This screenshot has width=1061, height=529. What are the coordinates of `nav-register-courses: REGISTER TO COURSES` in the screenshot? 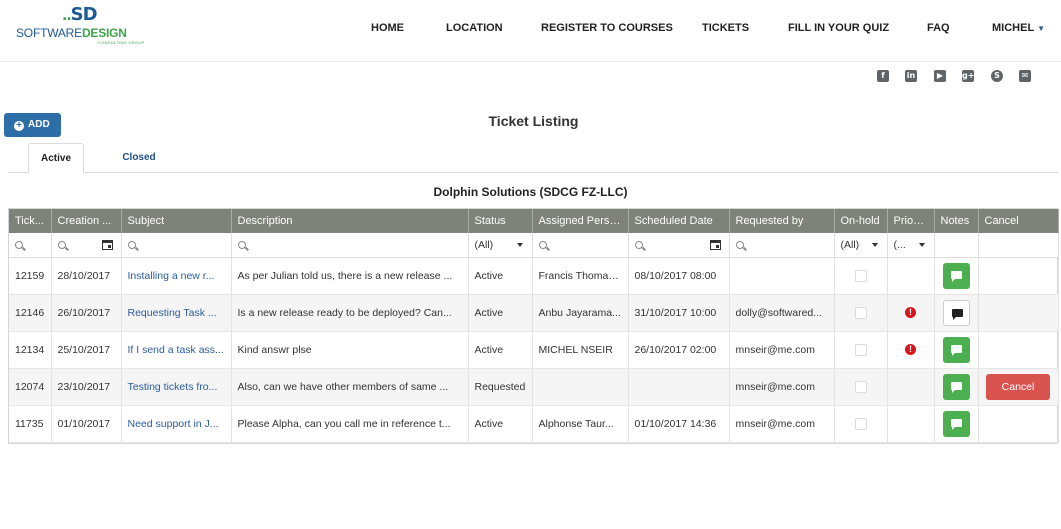 It's located at (607, 29).